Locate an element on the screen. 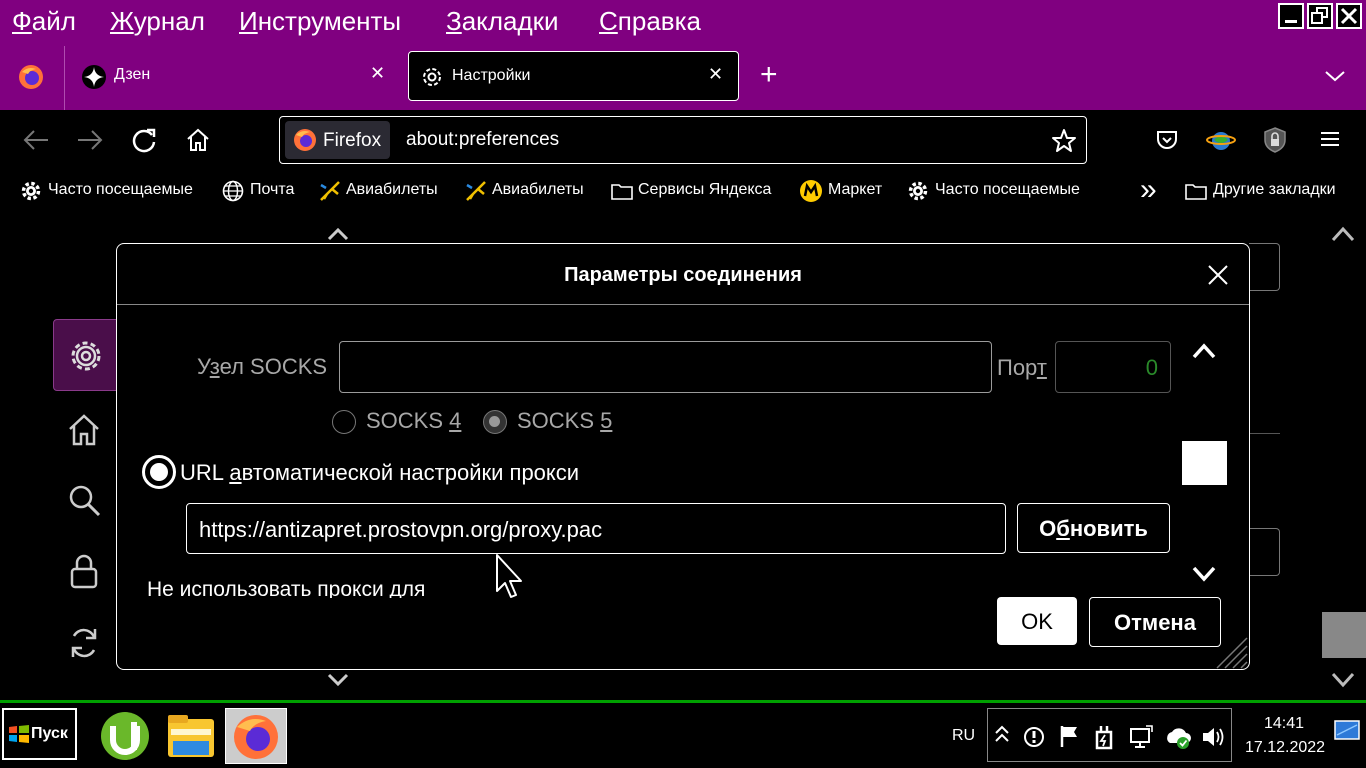 The image size is (1366, 768). language-indicator: RU is located at coordinates (963, 736).